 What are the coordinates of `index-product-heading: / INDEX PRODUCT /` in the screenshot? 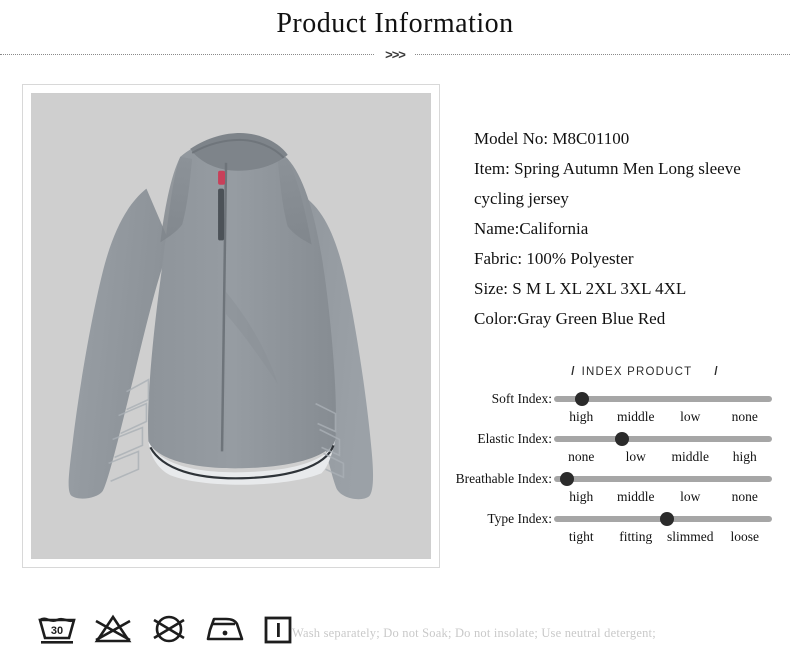 It's located at (645, 372).